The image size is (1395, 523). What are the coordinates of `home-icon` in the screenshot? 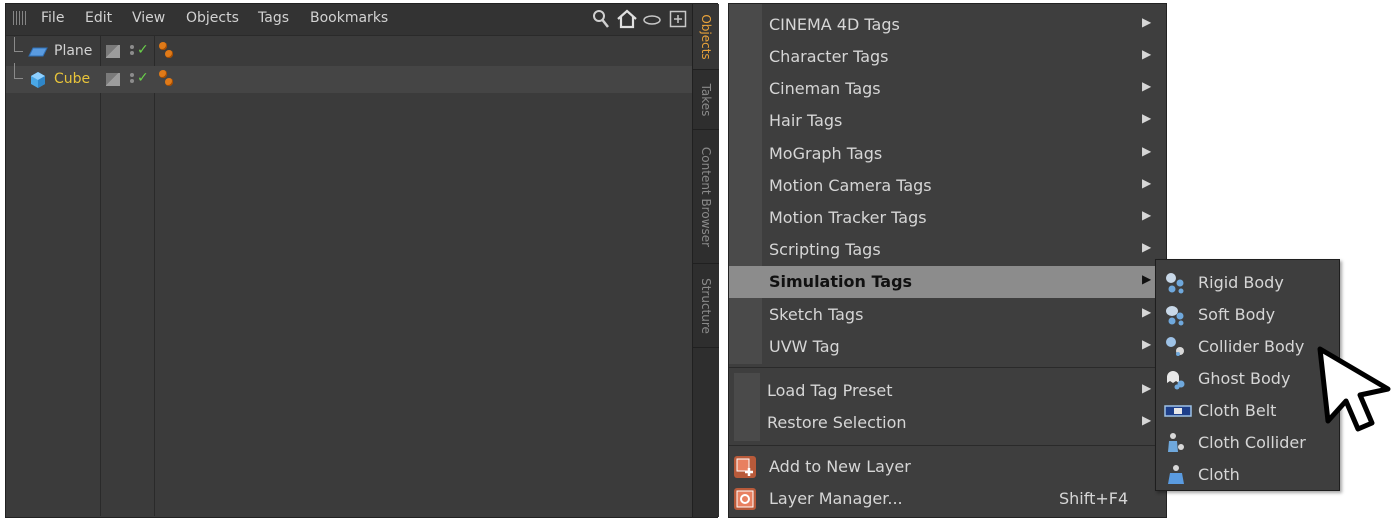 It's located at (627, 21).